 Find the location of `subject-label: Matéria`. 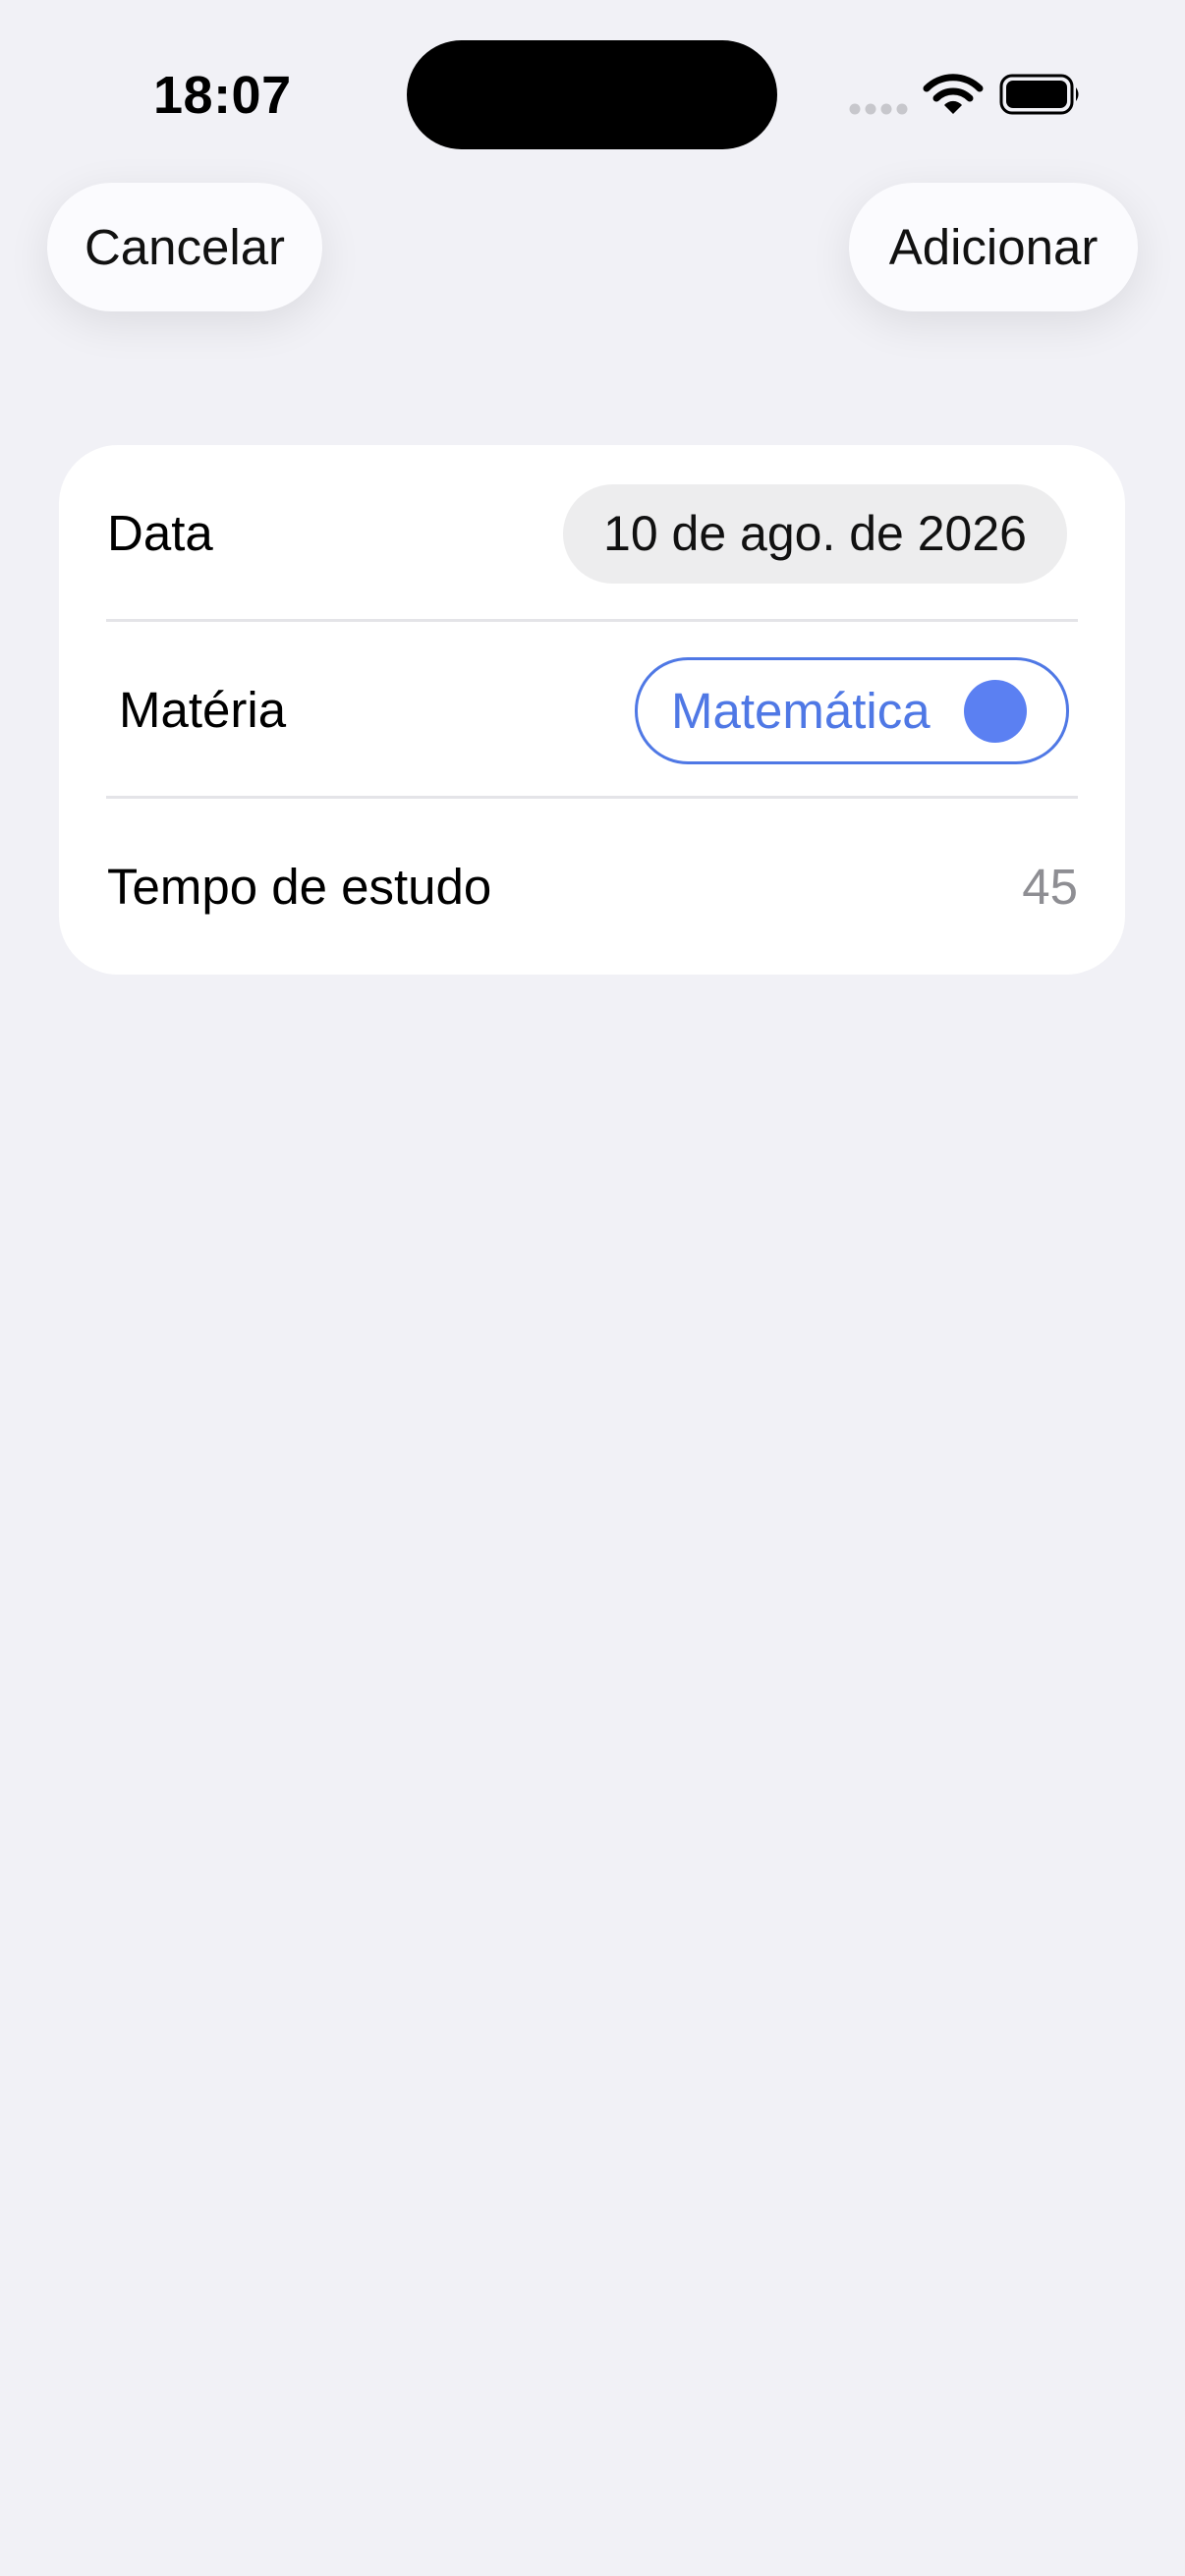

subject-label: Matéria is located at coordinates (203, 709).